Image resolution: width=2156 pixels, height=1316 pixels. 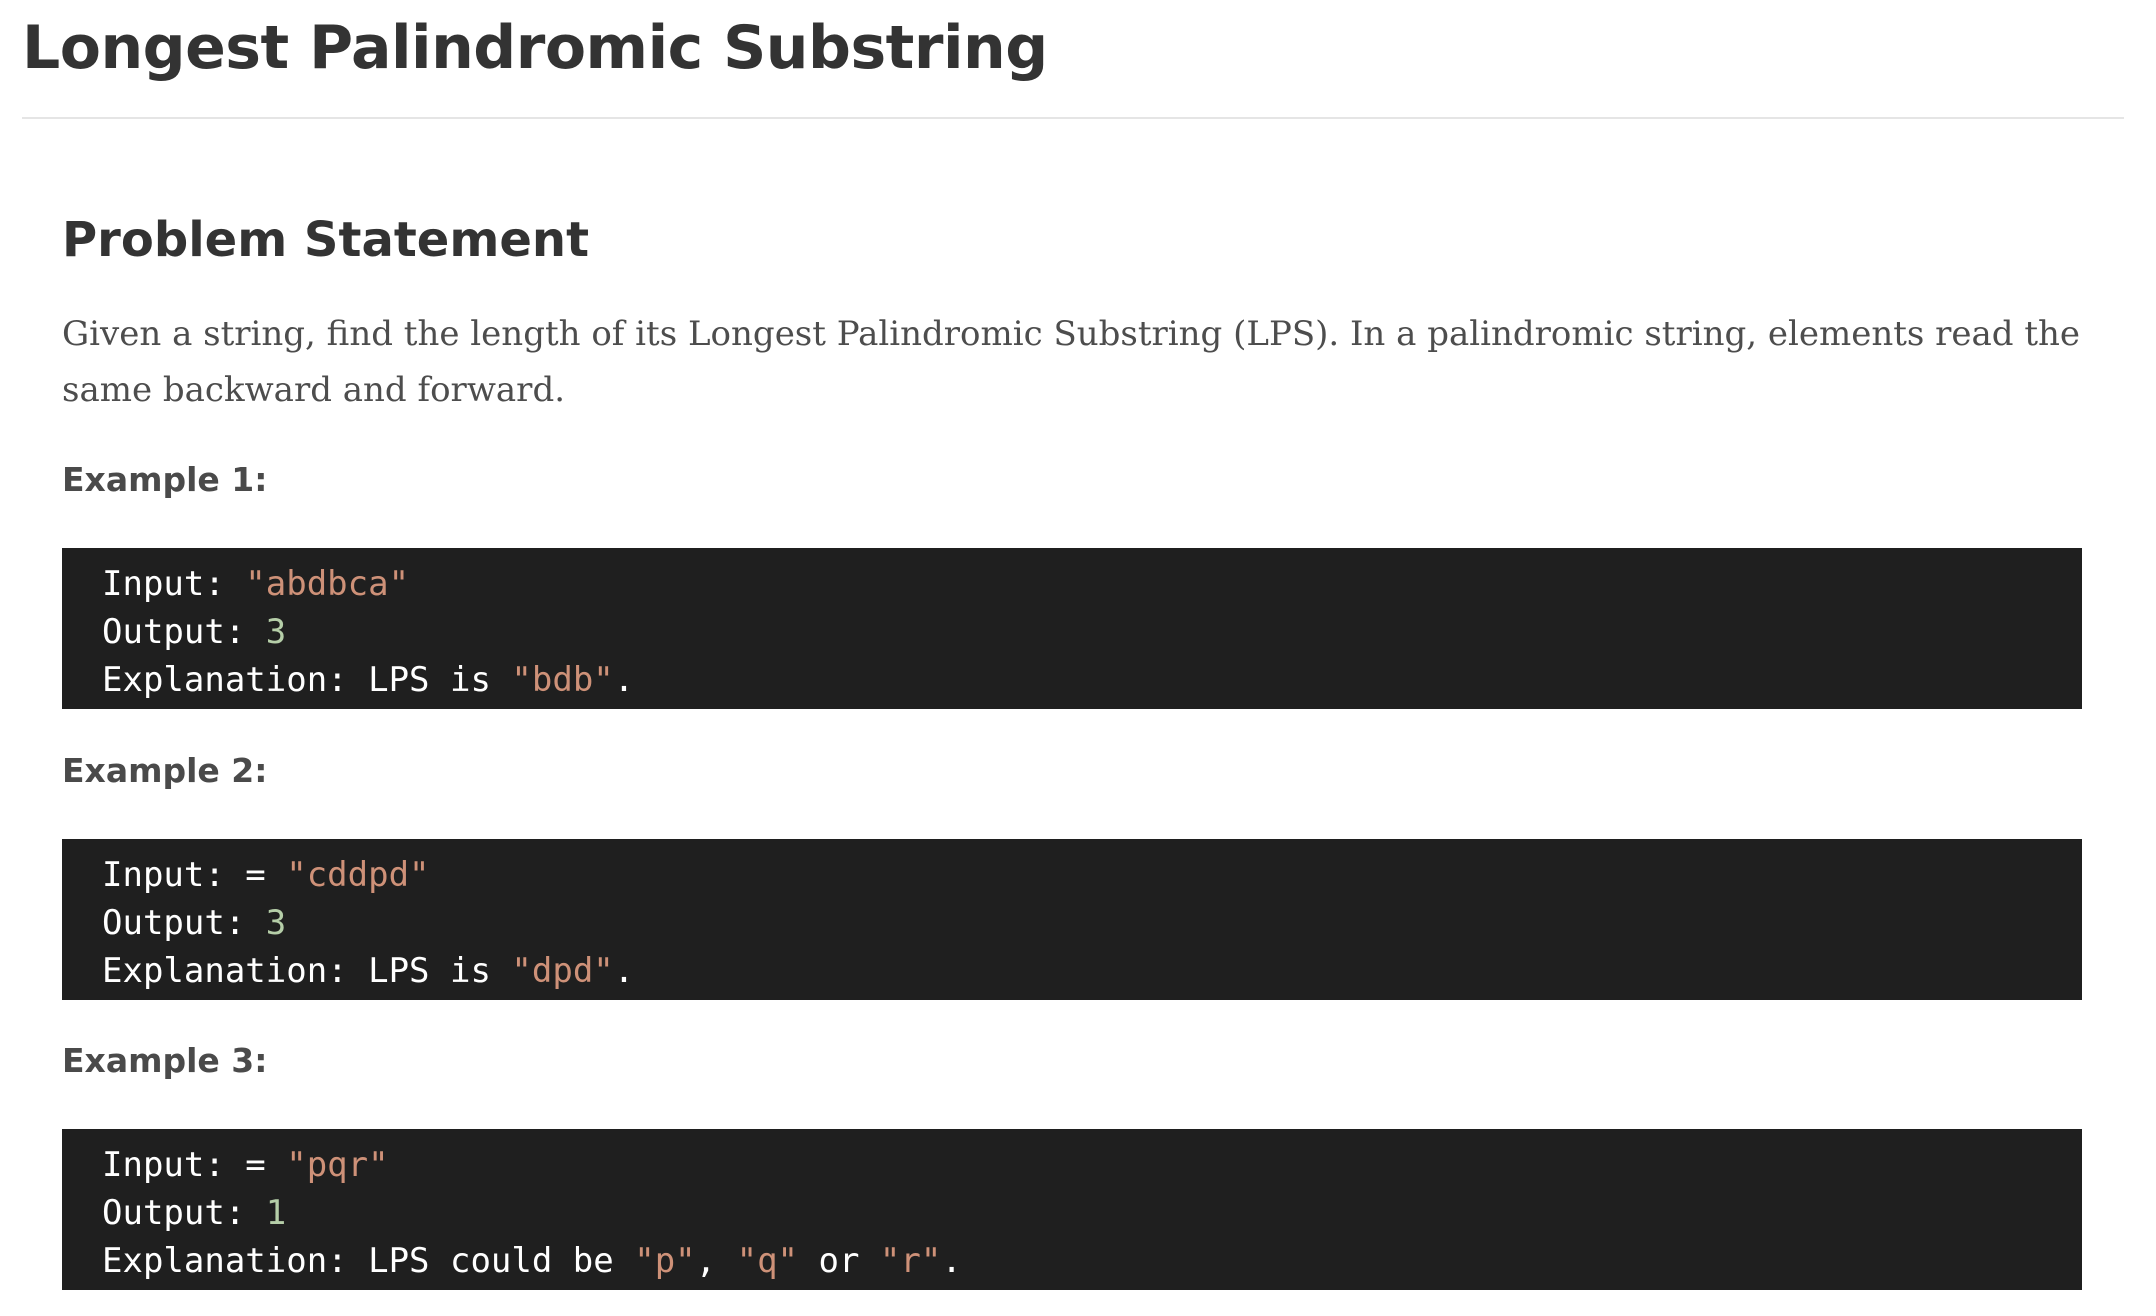 I want to click on example-3-output-line: Output: 1, so click(x=1092, y=1213).